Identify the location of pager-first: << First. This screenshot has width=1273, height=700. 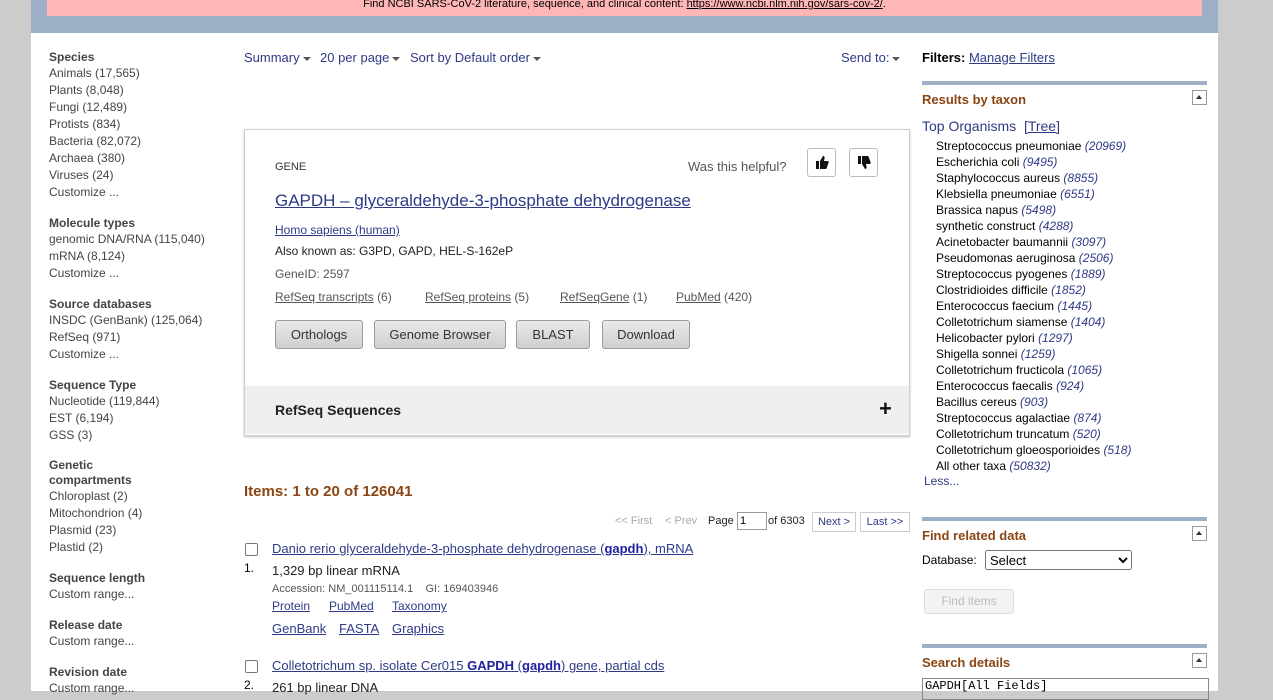
(633, 521).